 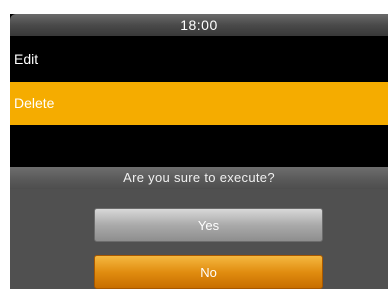 I want to click on clock-time: 18:00, so click(x=199, y=25).